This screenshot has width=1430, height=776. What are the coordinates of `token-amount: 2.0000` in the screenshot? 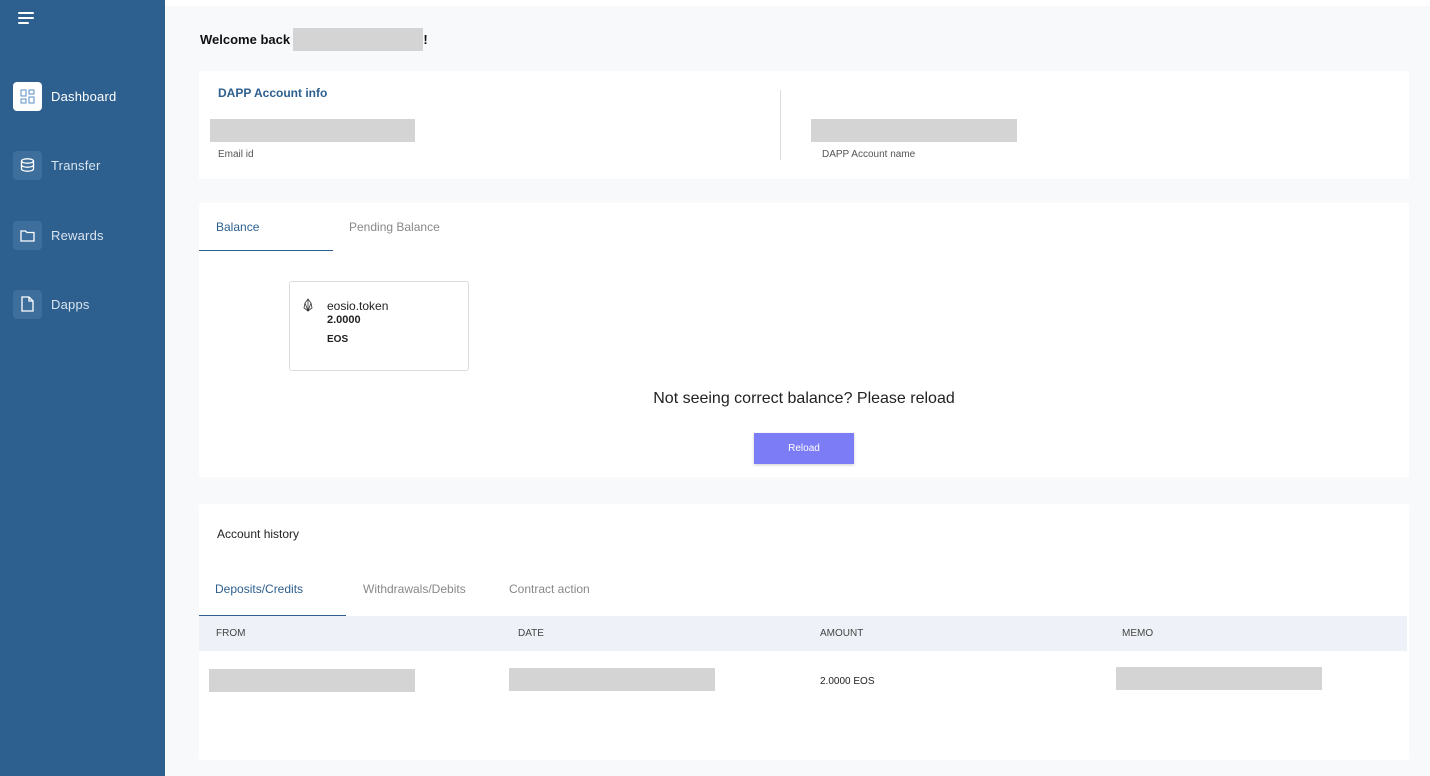 It's located at (344, 320).